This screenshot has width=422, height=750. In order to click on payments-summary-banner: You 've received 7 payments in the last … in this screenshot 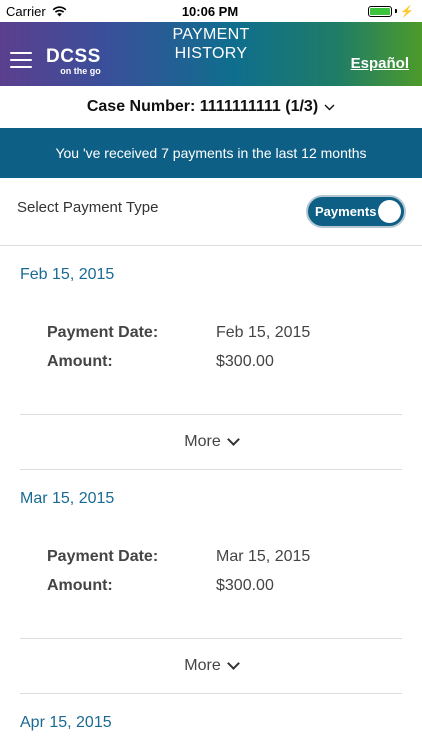, I will do `click(211, 153)`.